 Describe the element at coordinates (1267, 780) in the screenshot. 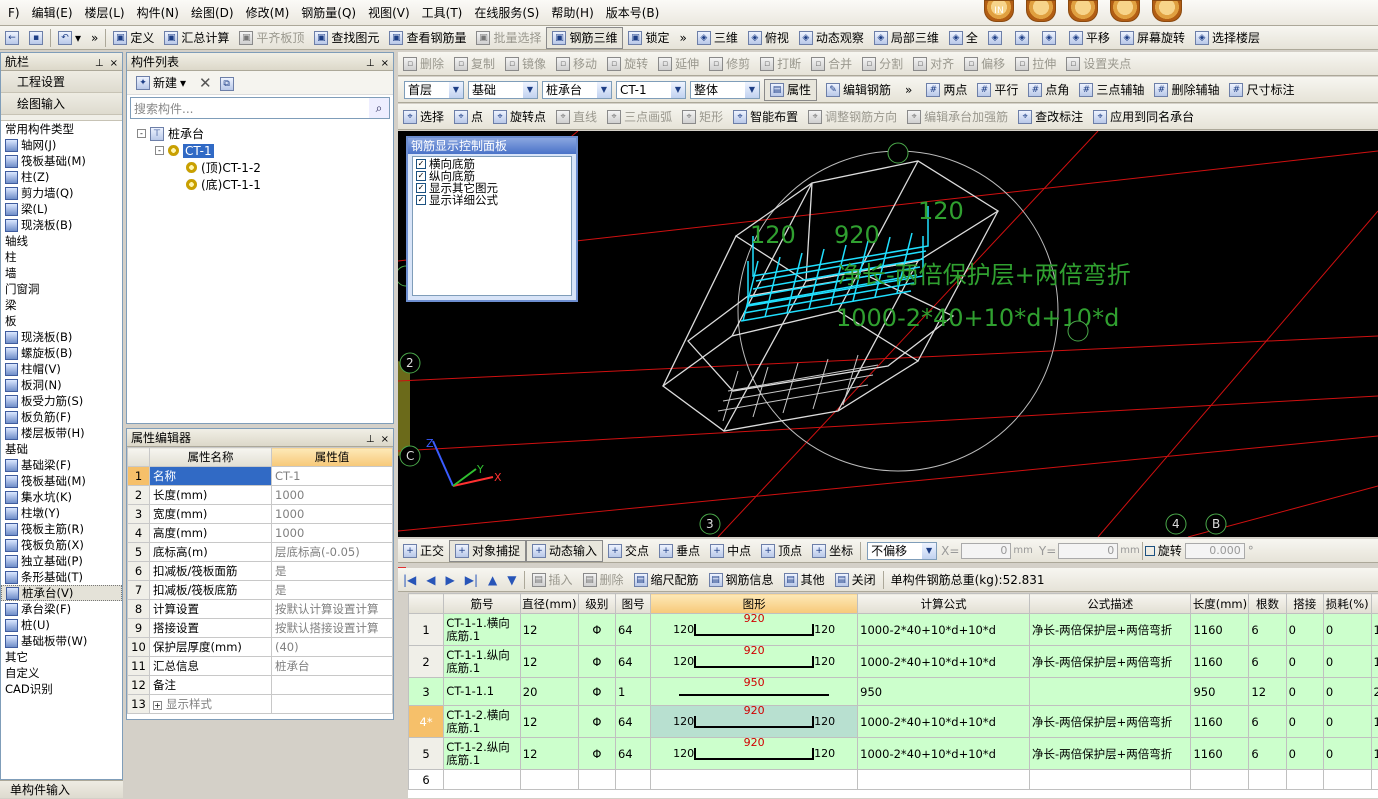

I see `count-cell` at that location.